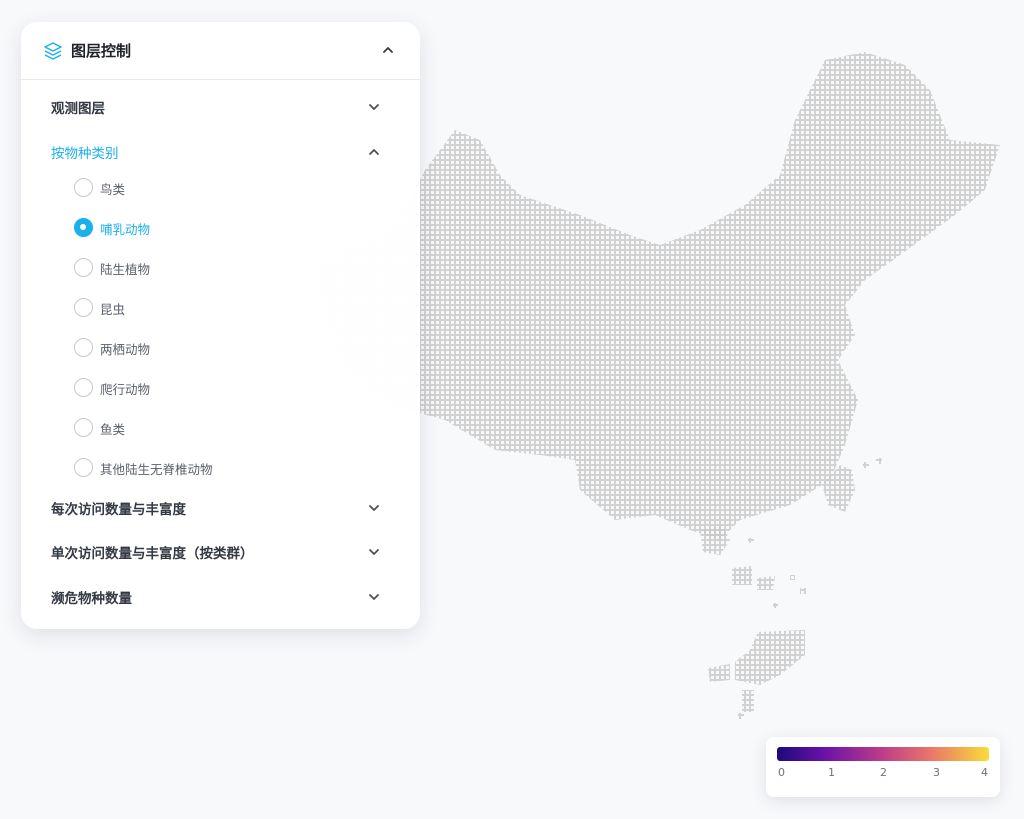  What do you see at coordinates (936, 772) in the screenshot?
I see `legend-tick: 3` at bounding box center [936, 772].